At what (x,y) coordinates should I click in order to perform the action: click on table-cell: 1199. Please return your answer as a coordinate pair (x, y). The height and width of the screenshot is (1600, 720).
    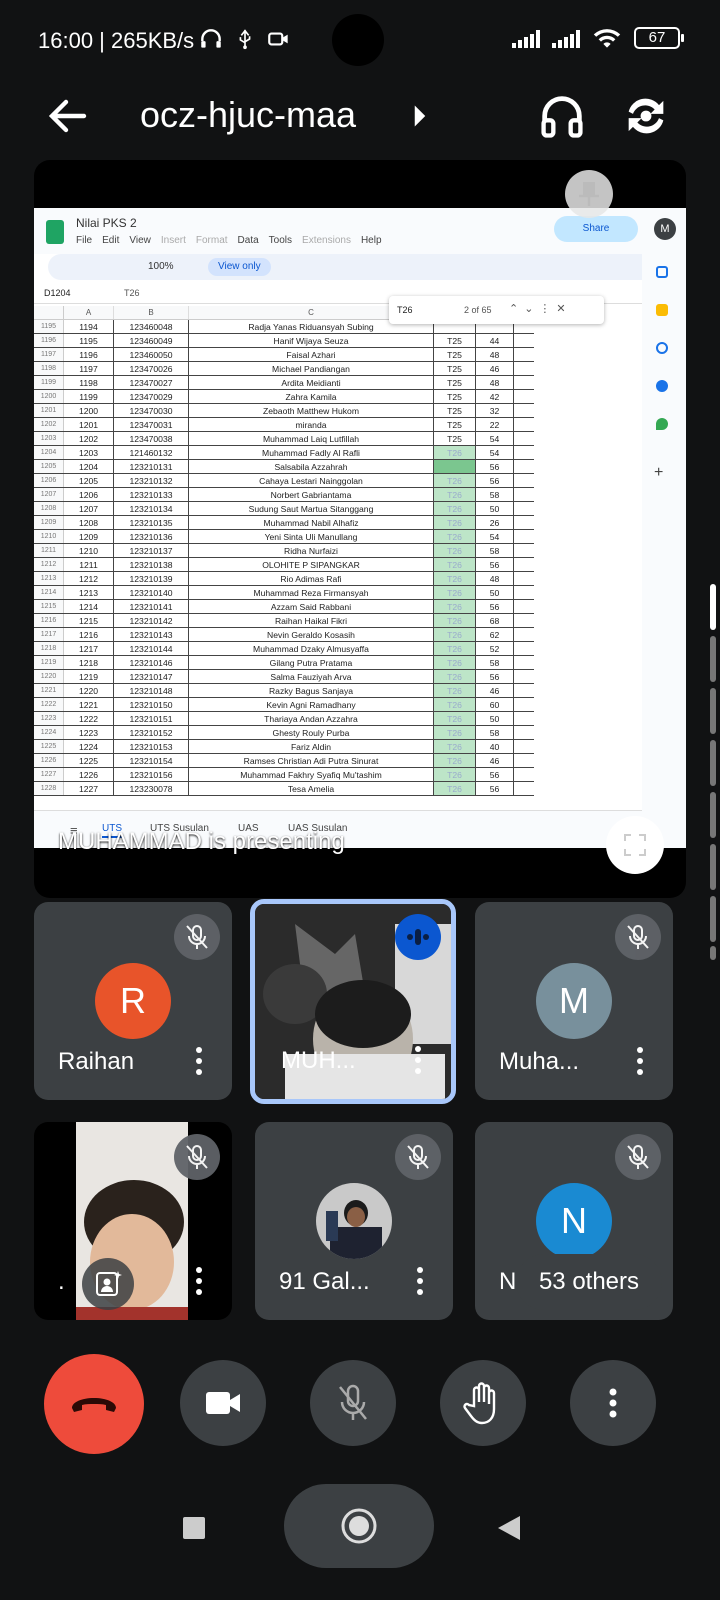
    Looking at the image, I should click on (49, 382).